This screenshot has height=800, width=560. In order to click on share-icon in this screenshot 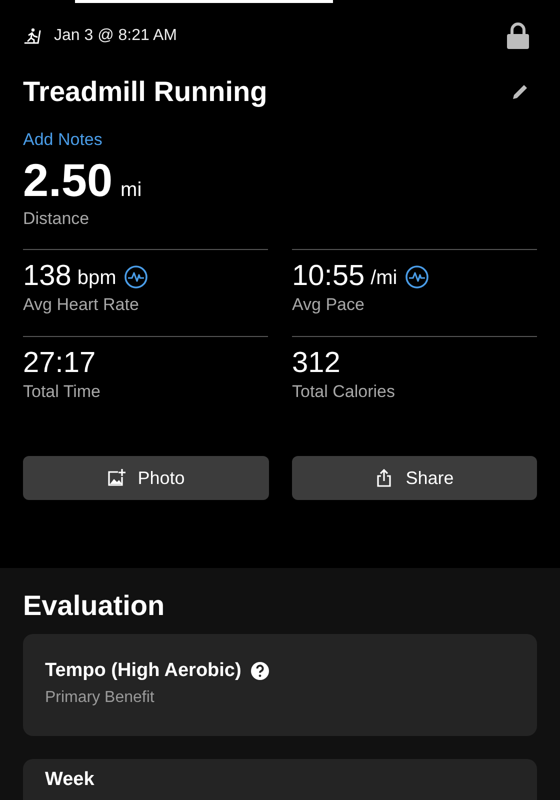, I will do `click(384, 478)`.